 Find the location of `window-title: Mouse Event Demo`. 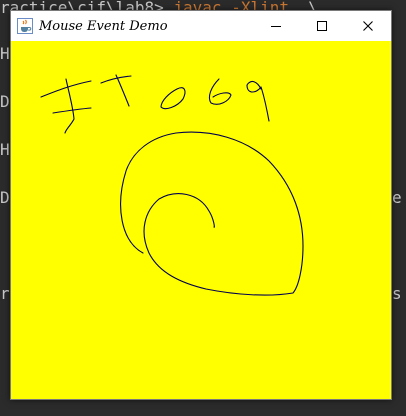

window-title: Mouse Event Demo is located at coordinates (103, 26).